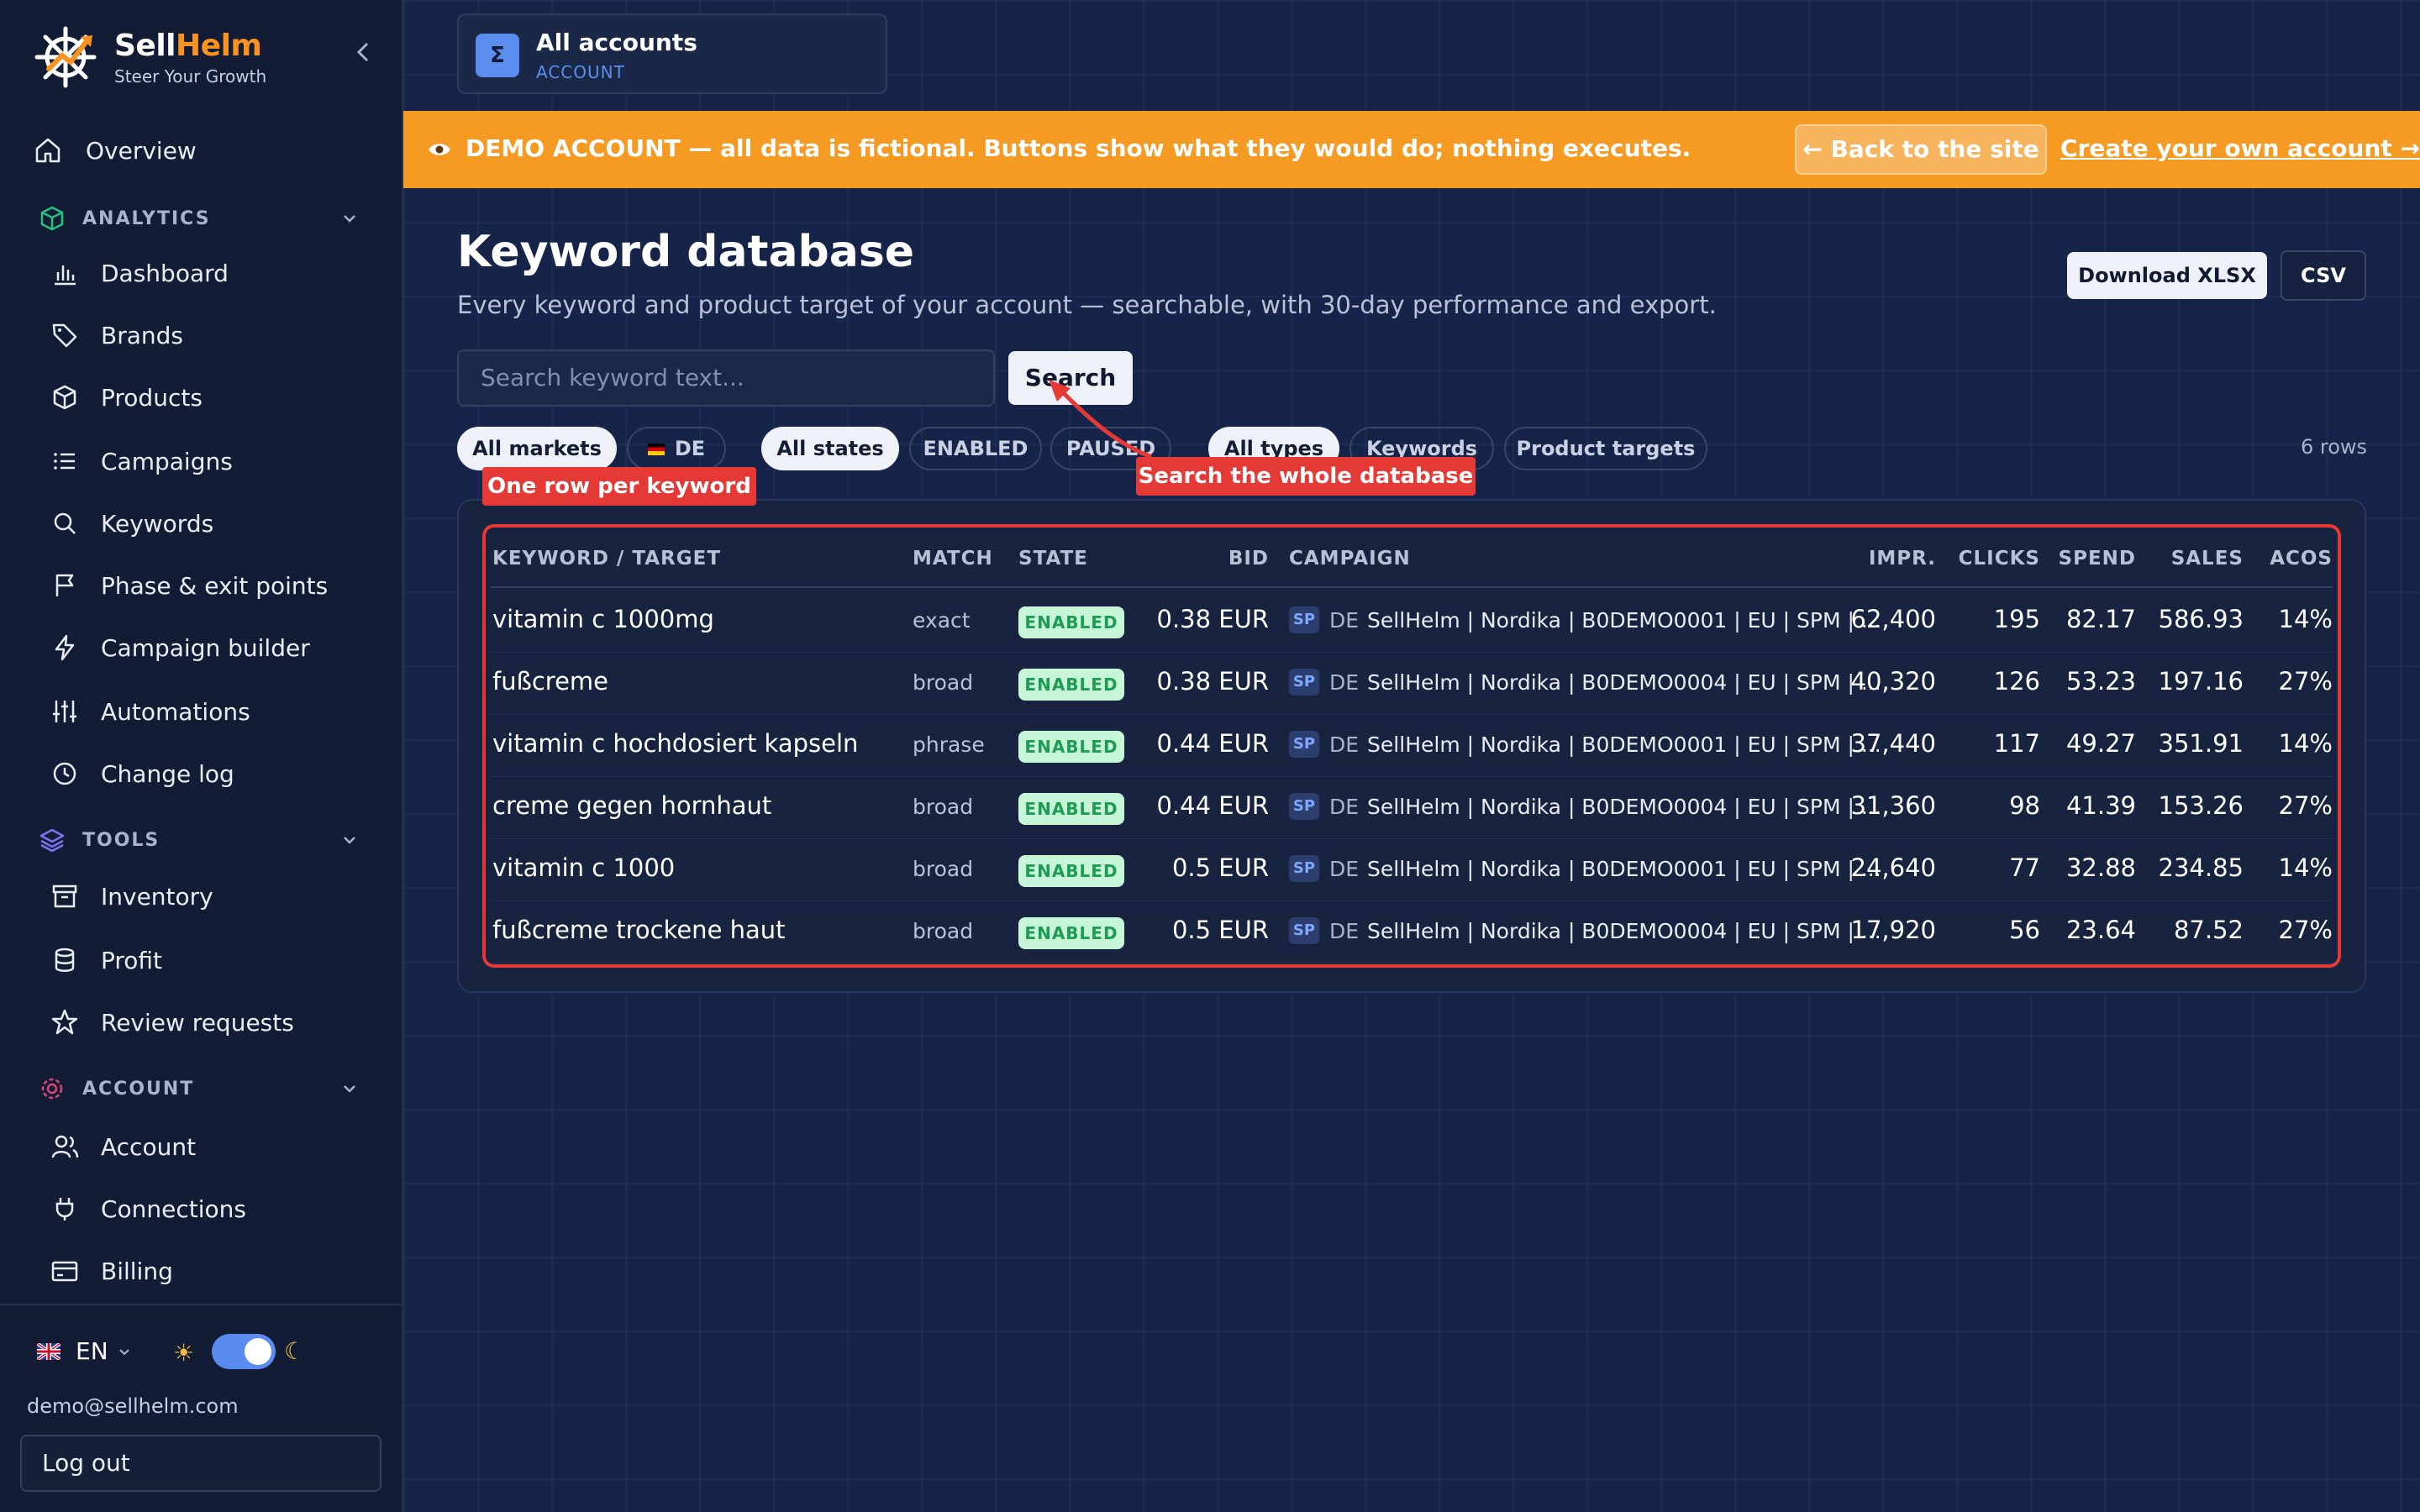  What do you see at coordinates (148, 1208) in the screenshot?
I see `sidebar-item-connections: Connections` at bounding box center [148, 1208].